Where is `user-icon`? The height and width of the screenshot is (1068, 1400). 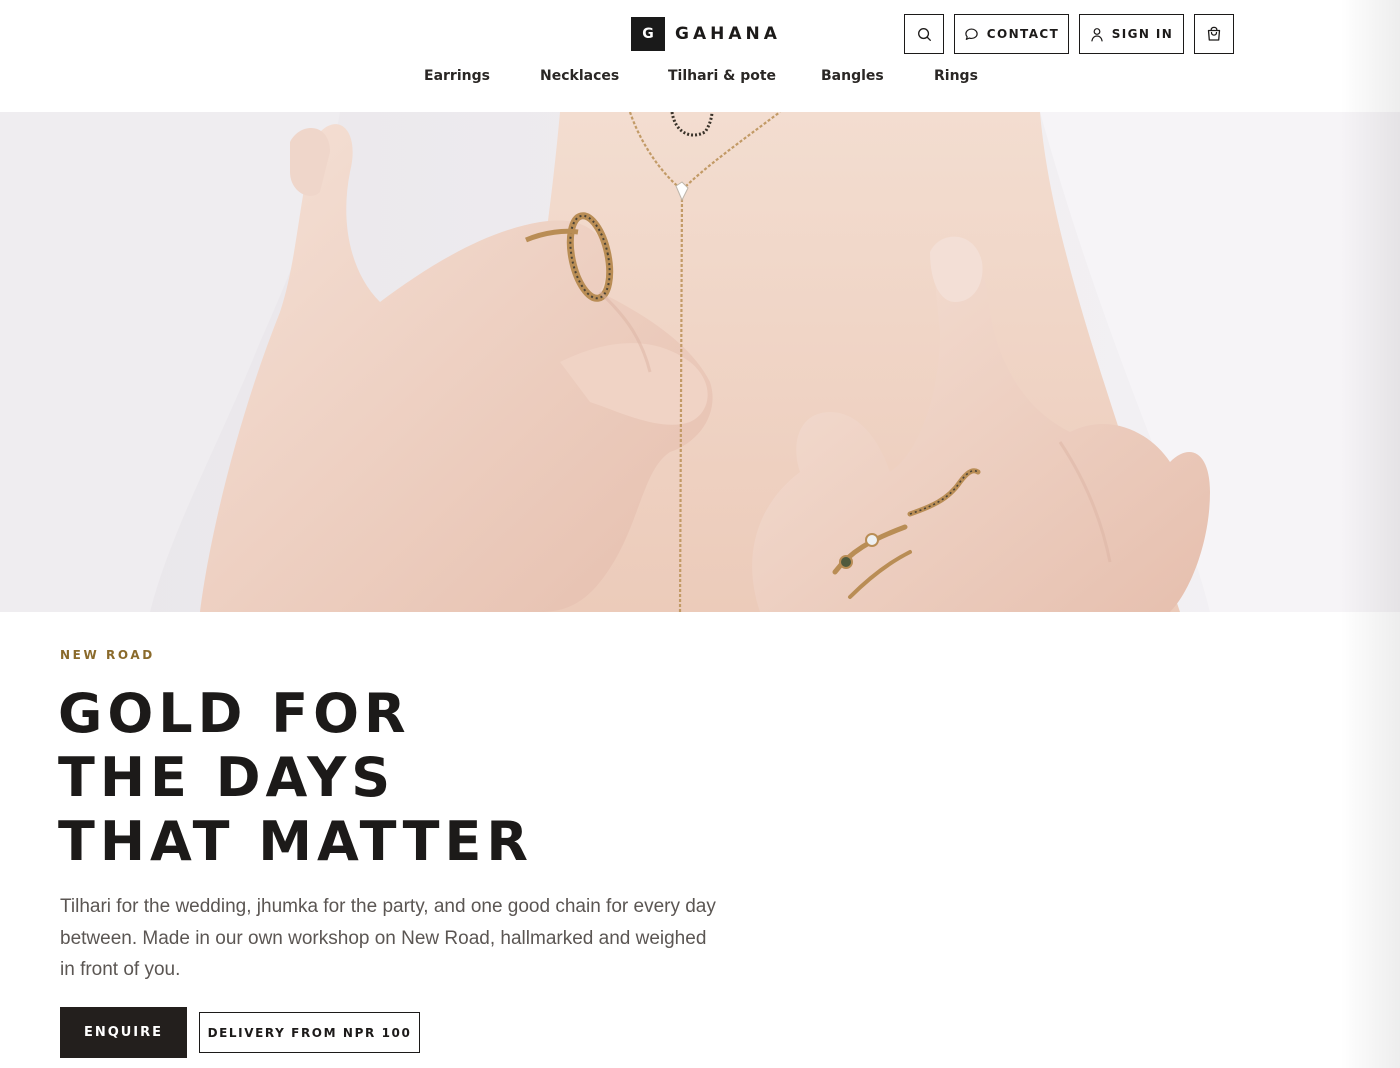
user-icon is located at coordinates (1097, 34).